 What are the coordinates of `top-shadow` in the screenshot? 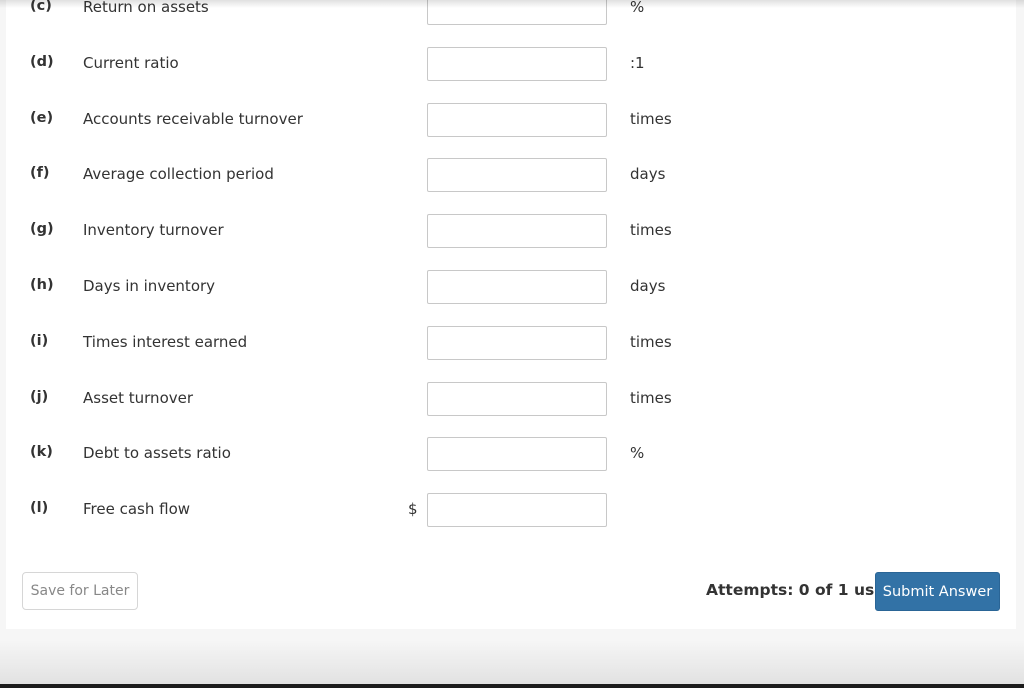 It's located at (512, 4).